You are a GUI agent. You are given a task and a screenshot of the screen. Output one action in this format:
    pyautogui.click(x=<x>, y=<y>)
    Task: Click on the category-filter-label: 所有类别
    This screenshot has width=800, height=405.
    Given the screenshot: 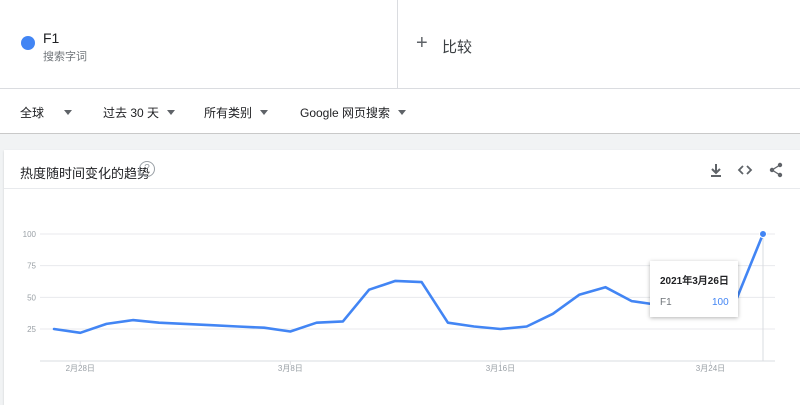 What is the action you would take?
    pyautogui.click(x=228, y=113)
    